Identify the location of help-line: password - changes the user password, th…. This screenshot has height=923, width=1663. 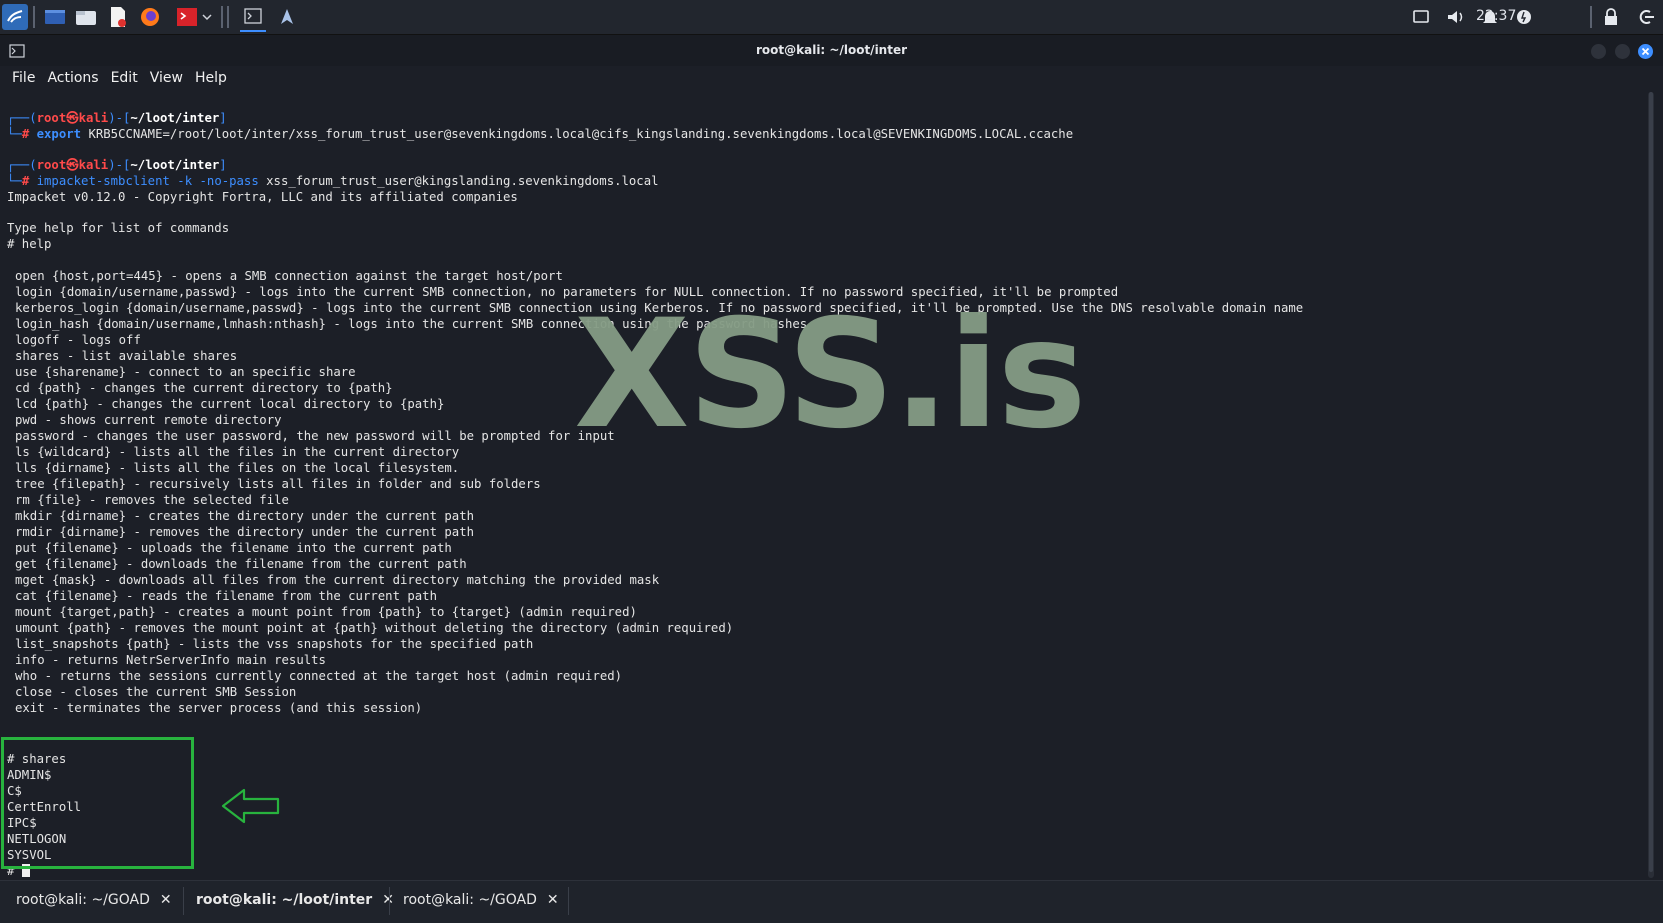
(315, 436).